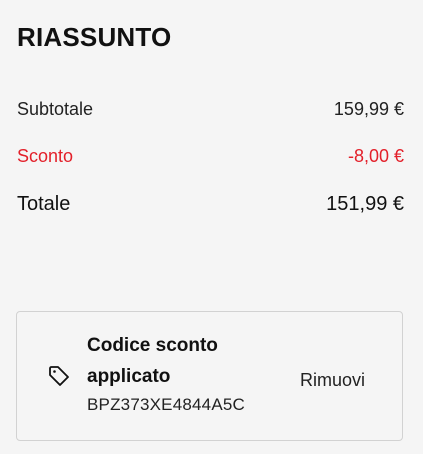 This screenshot has height=454, width=423. Describe the element at coordinates (152, 361) in the screenshot. I see `coupon-title: Codice sconto applicato` at that location.